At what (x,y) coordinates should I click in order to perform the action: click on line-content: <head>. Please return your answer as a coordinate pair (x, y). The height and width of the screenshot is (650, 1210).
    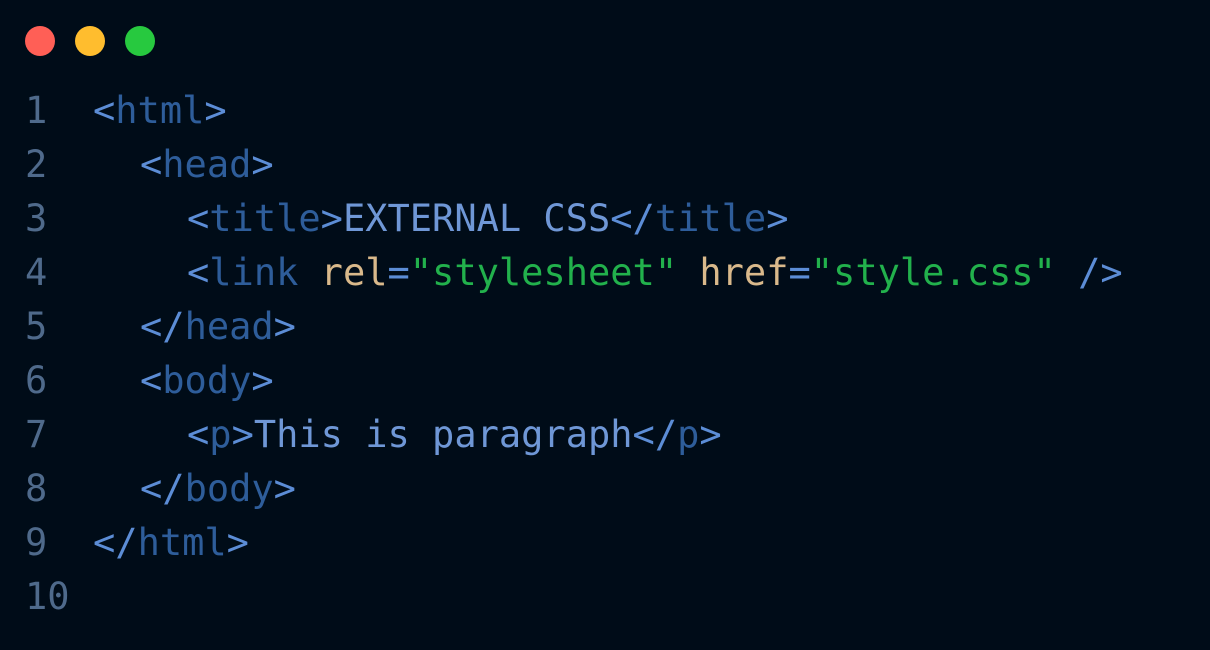
    Looking at the image, I should click on (207, 165).